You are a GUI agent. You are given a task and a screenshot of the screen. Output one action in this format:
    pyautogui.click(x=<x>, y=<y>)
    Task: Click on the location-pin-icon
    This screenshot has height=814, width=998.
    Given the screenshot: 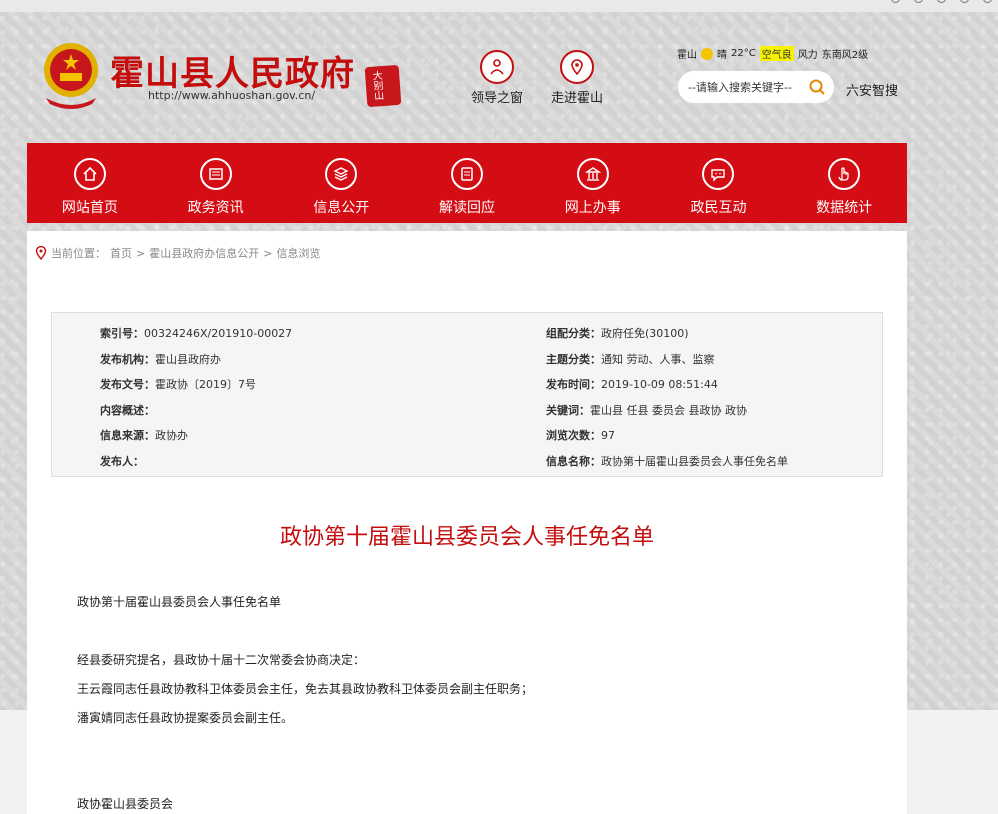 What is the action you would take?
    pyautogui.click(x=41, y=253)
    